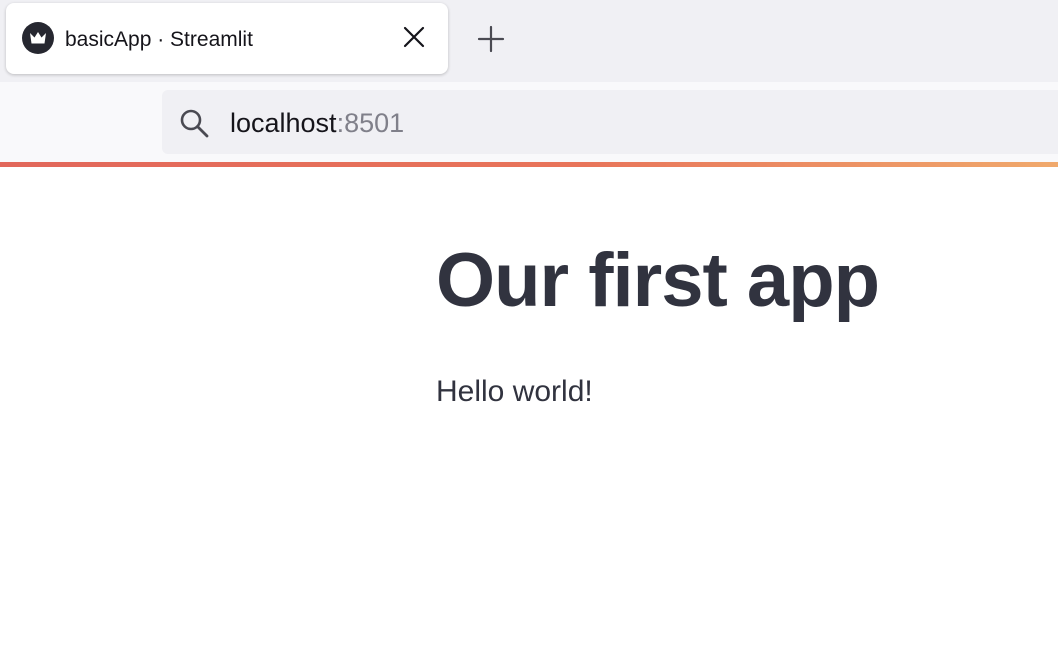 This screenshot has width=1058, height=652. What do you see at coordinates (529, 41) in the screenshot?
I see `tab-strip: basicApp · Streamlit` at bounding box center [529, 41].